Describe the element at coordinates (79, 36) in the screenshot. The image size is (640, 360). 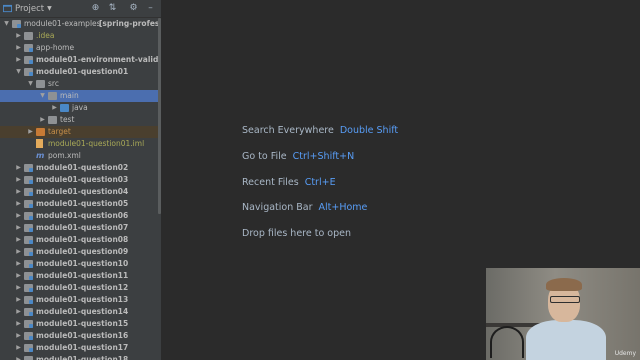
I see `tree-item: ▶ .idea` at that location.